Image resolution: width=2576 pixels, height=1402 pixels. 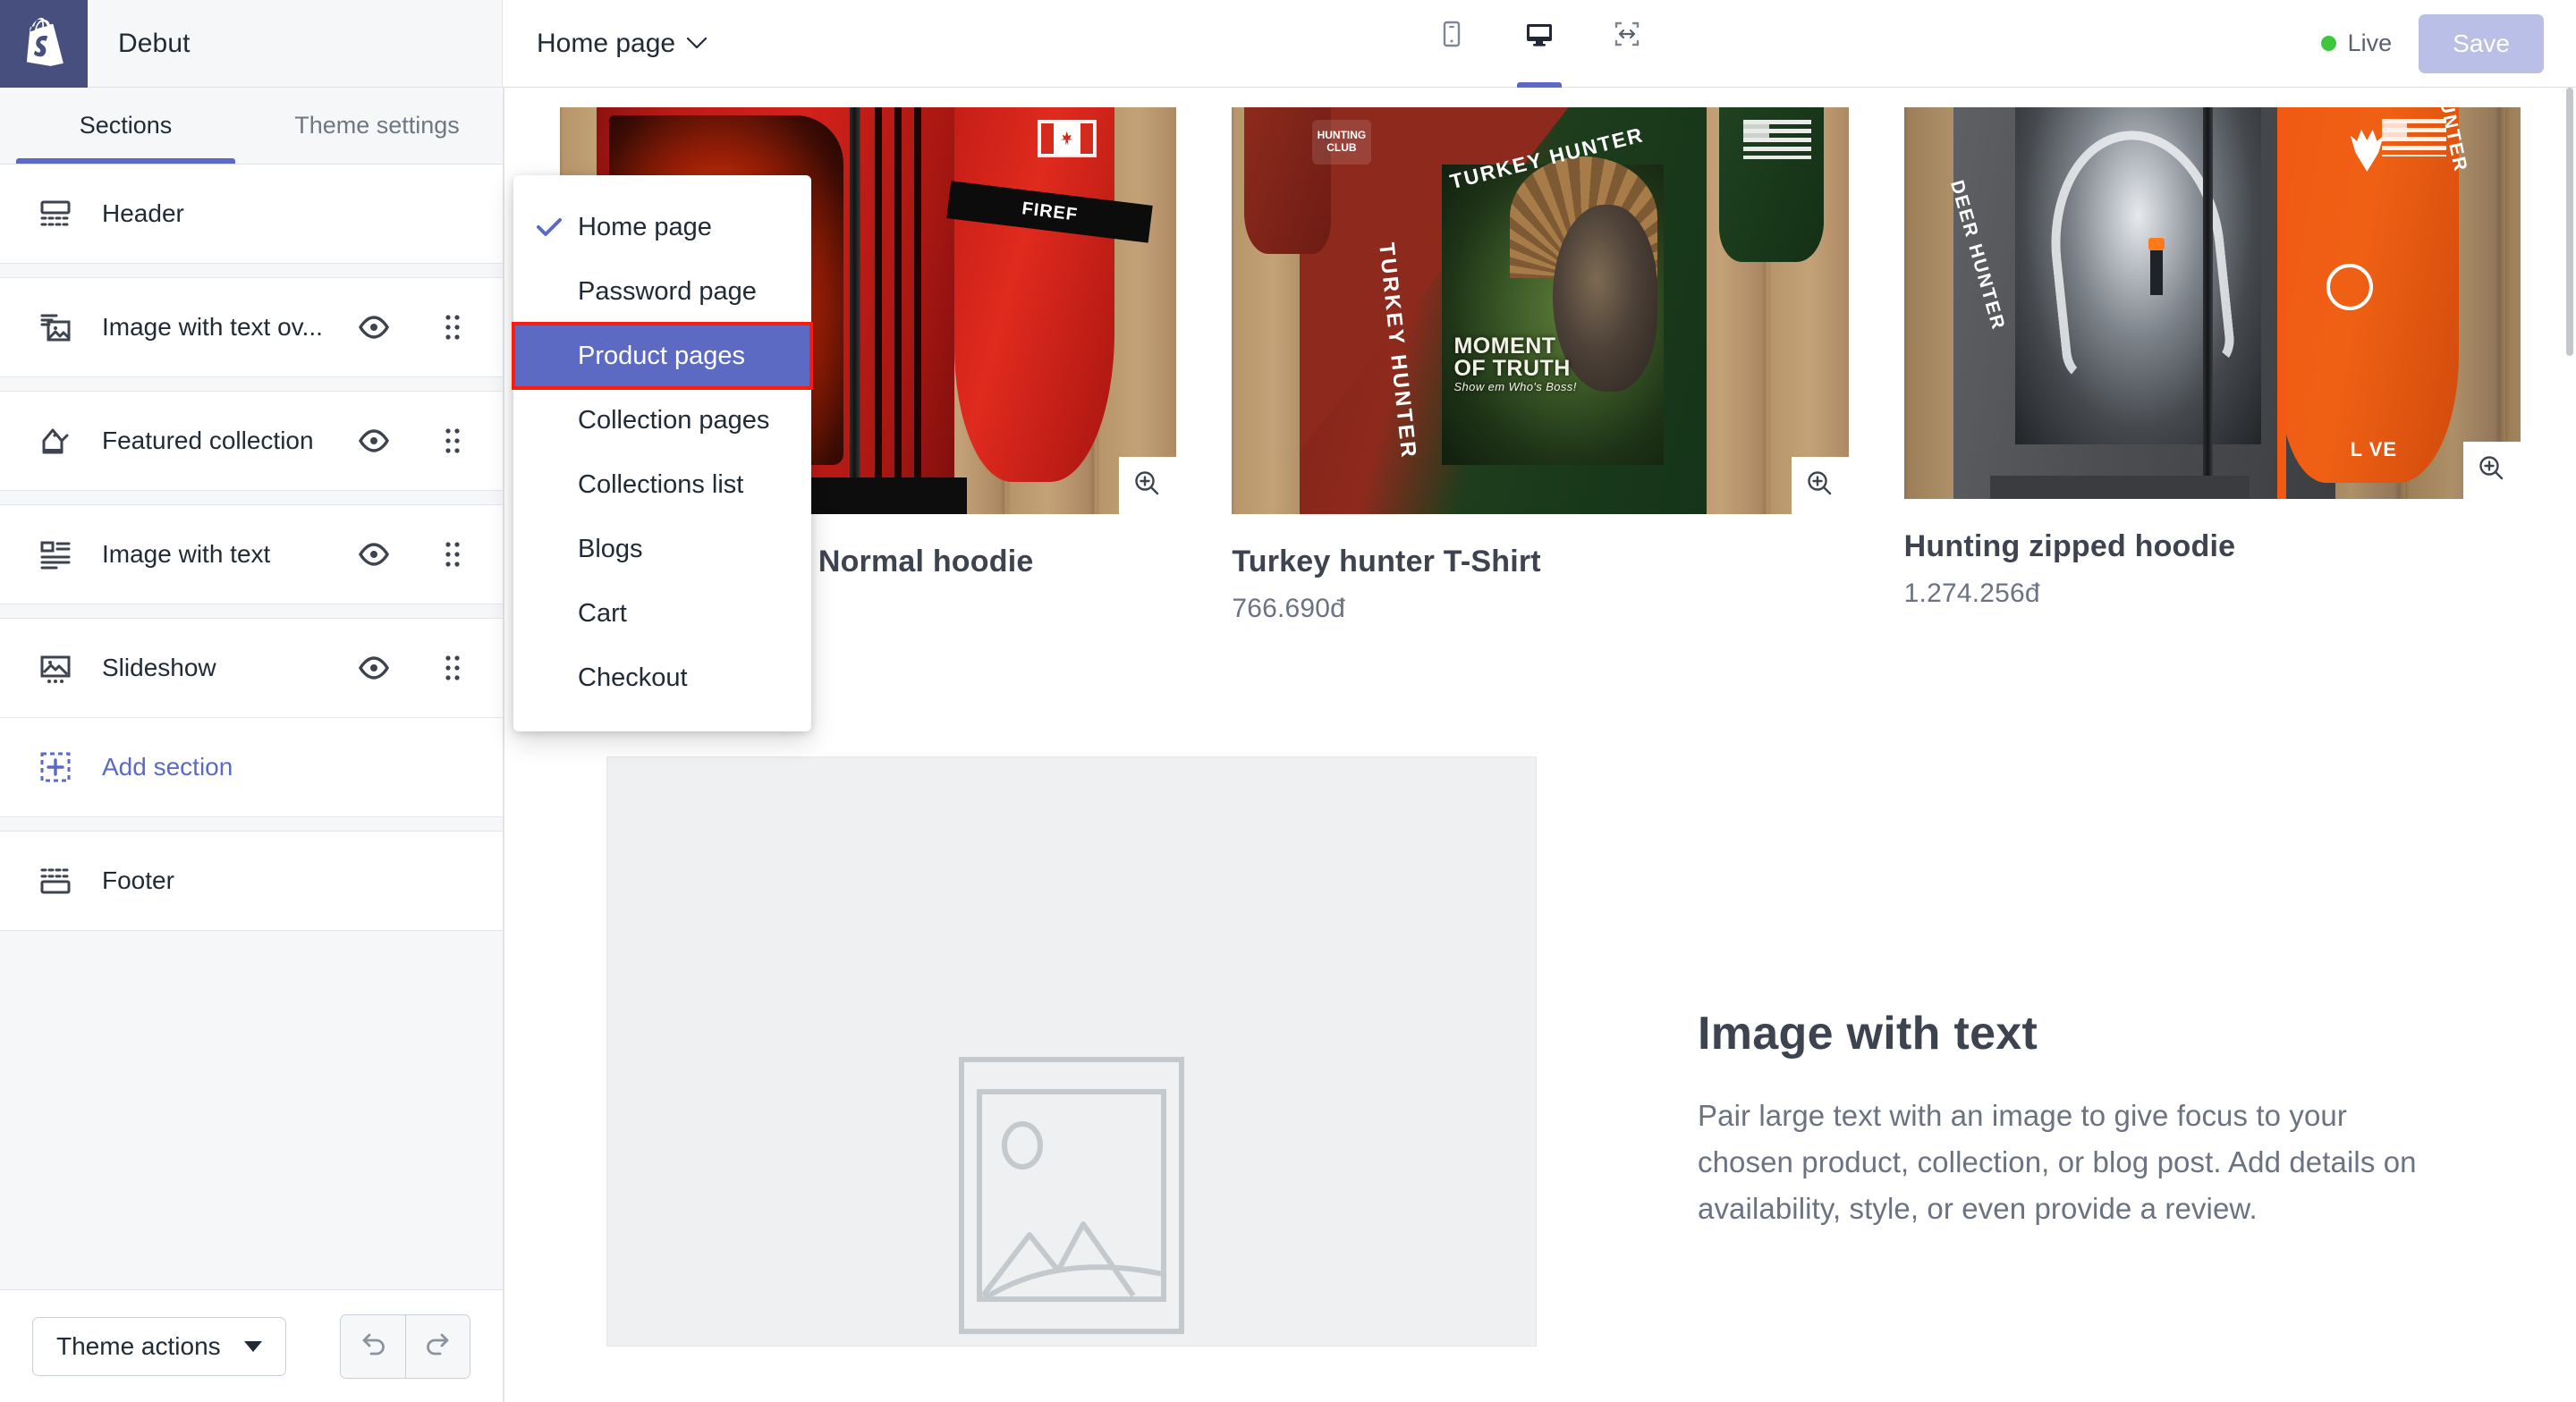 What do you see at coordinates (125, 126) in the screenshot?
I see `tab-sections: Sections` at bounding box center [125, 126].